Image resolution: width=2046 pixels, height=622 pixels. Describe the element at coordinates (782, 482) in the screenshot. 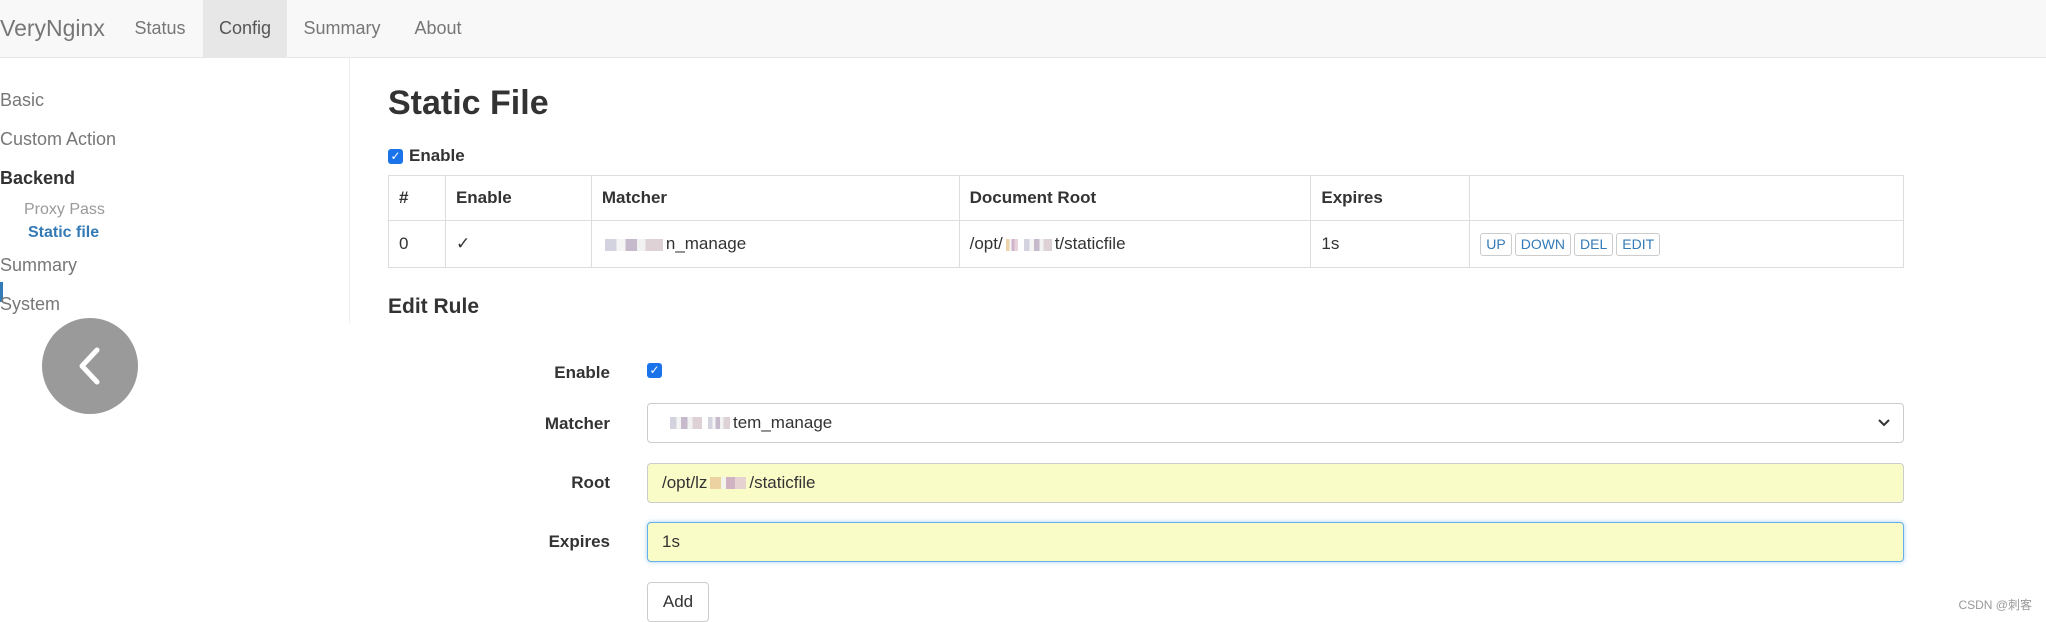

I see `root-input-suffix: /staticfile` at that location.